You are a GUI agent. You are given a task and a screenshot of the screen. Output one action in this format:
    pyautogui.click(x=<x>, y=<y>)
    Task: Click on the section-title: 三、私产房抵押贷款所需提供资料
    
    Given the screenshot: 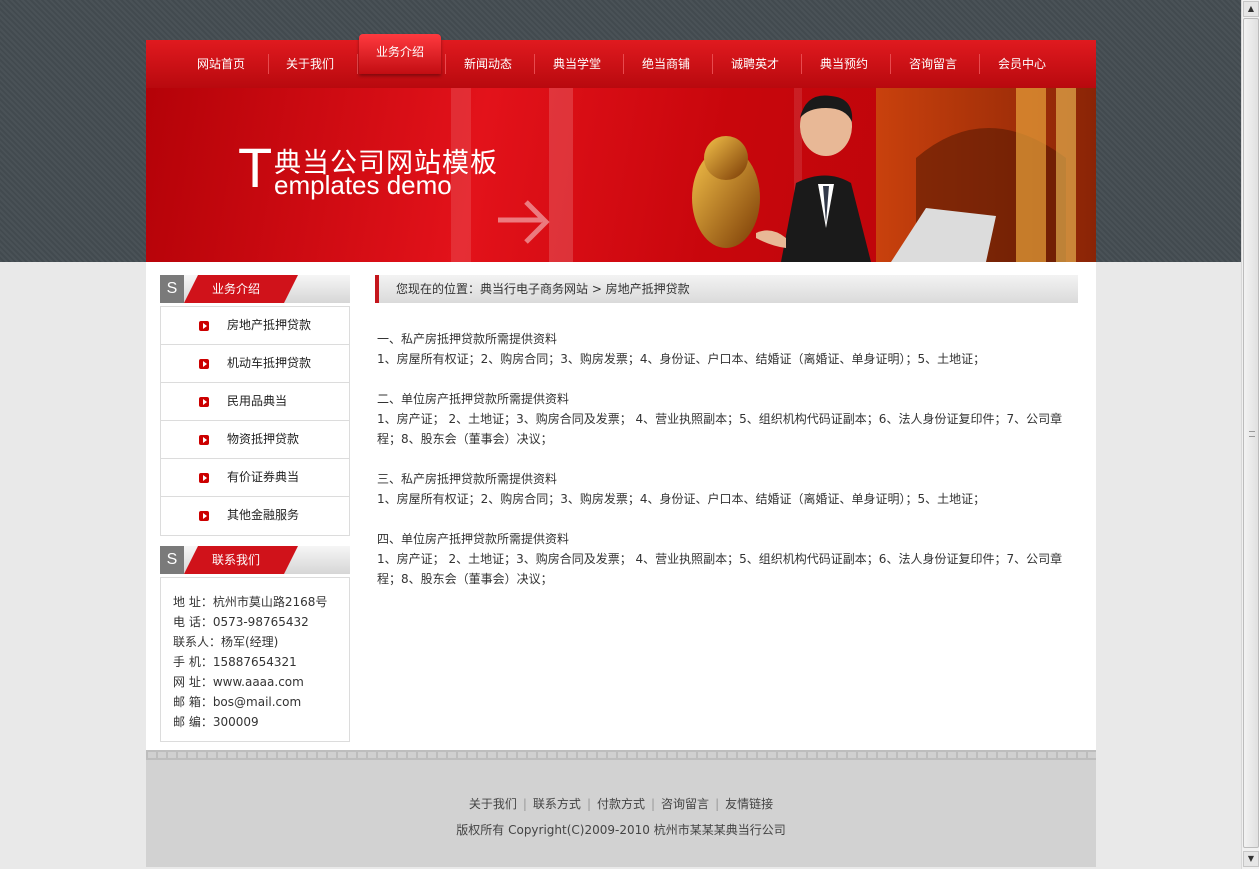 What is the action you would take?
    pyautogui.click(x=467, y=479)
    